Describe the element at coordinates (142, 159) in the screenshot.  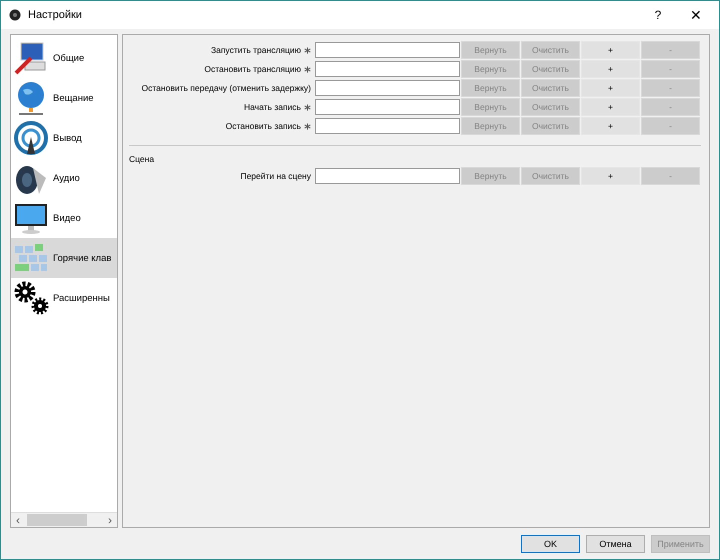
I see `section-title: Сцена` at that location.